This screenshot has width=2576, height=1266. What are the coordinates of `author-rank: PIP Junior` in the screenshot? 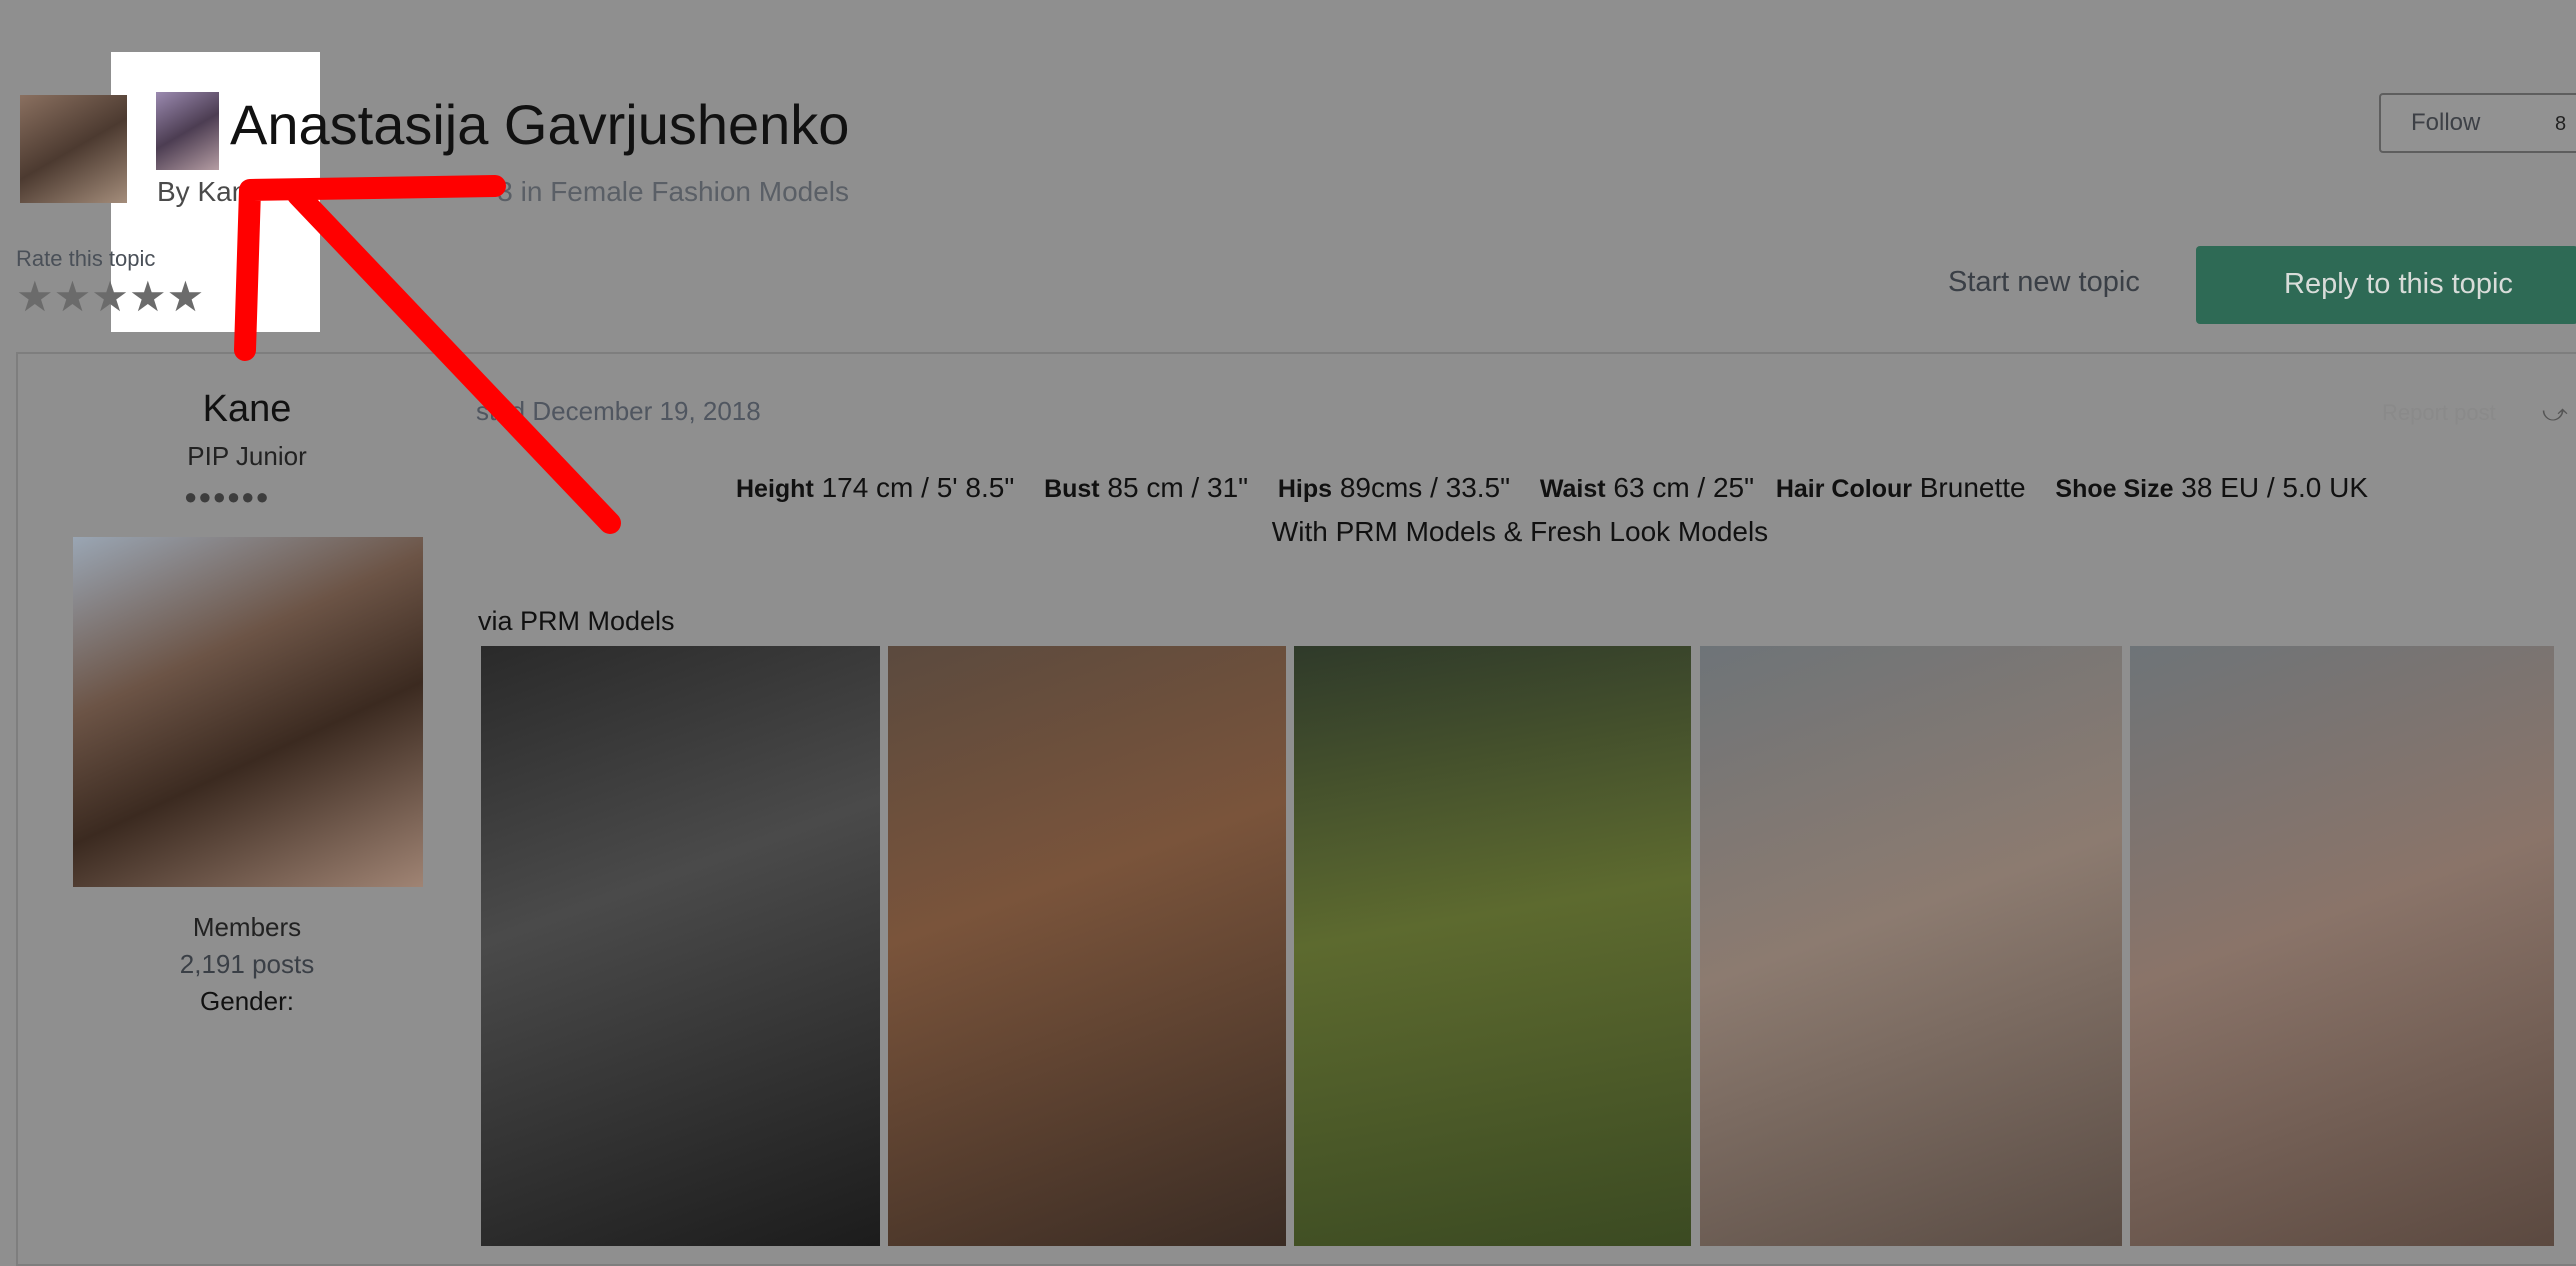 It's located at (247, 456).